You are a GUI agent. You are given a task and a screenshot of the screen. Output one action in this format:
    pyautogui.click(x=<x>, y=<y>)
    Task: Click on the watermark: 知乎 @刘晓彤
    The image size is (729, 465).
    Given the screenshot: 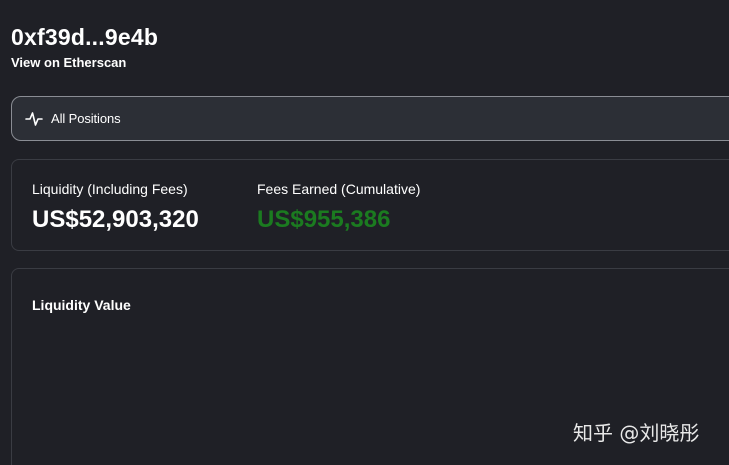 What is the action you would take?
    pyautogui.click(x=636, y=433)
    